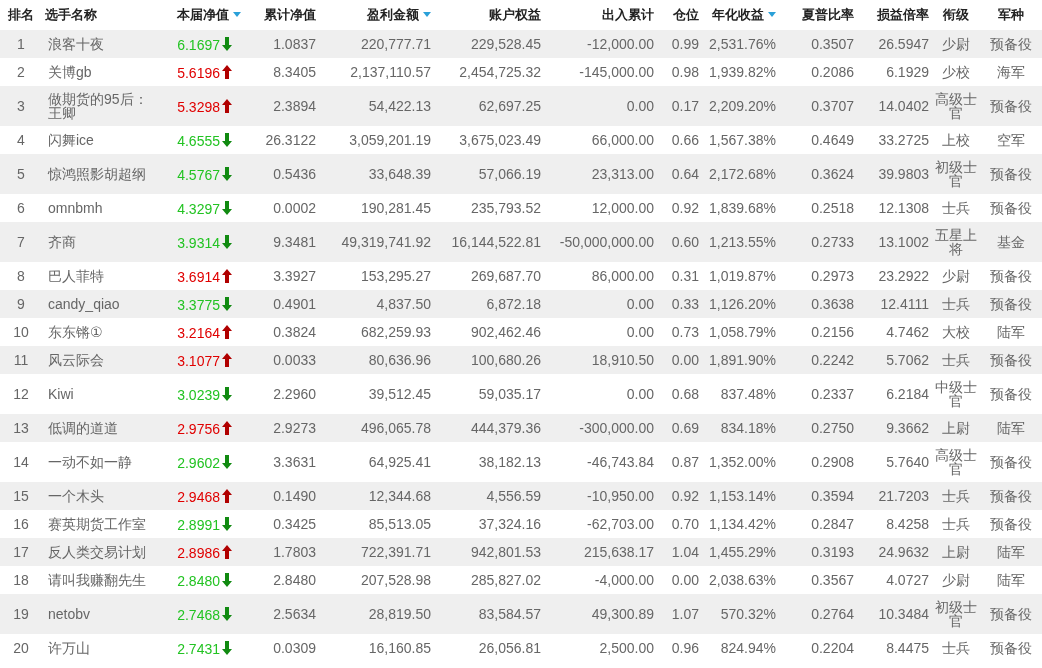 The image size is (1042, 668). Describe the element at coordinates (21, 208) in the screenshot. I see `rank-cell: 6` at that location.